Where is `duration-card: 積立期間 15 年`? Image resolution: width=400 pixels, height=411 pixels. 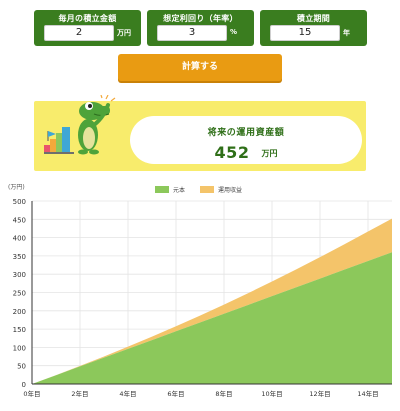
duration-card: 積立期間 15 年 is located at coordinates (313, 28).